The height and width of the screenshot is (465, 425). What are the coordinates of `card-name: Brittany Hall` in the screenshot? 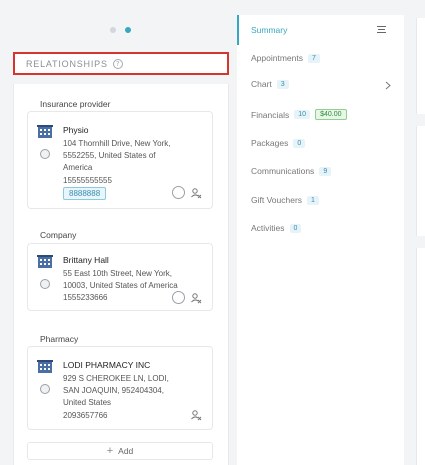 It's located at (86, 260).